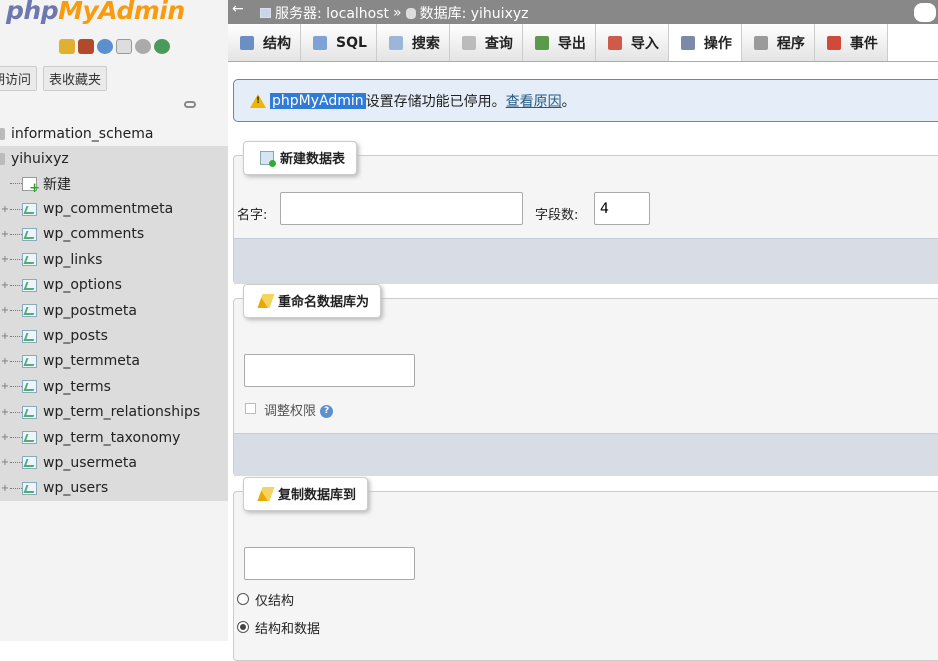 Image resolution: width=938 pixels, height=661 pixels. I want to click on adjust-privileges-checkbox, so click(250, 408).